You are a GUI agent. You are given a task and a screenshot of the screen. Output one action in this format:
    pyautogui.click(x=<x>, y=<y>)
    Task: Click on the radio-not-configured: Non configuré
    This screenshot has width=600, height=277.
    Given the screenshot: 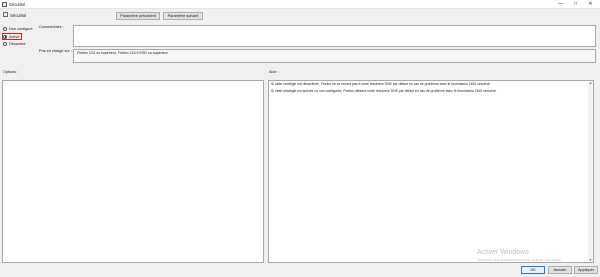 What is the action you would take?
    pyautogui.click(x=18, y=29)
    